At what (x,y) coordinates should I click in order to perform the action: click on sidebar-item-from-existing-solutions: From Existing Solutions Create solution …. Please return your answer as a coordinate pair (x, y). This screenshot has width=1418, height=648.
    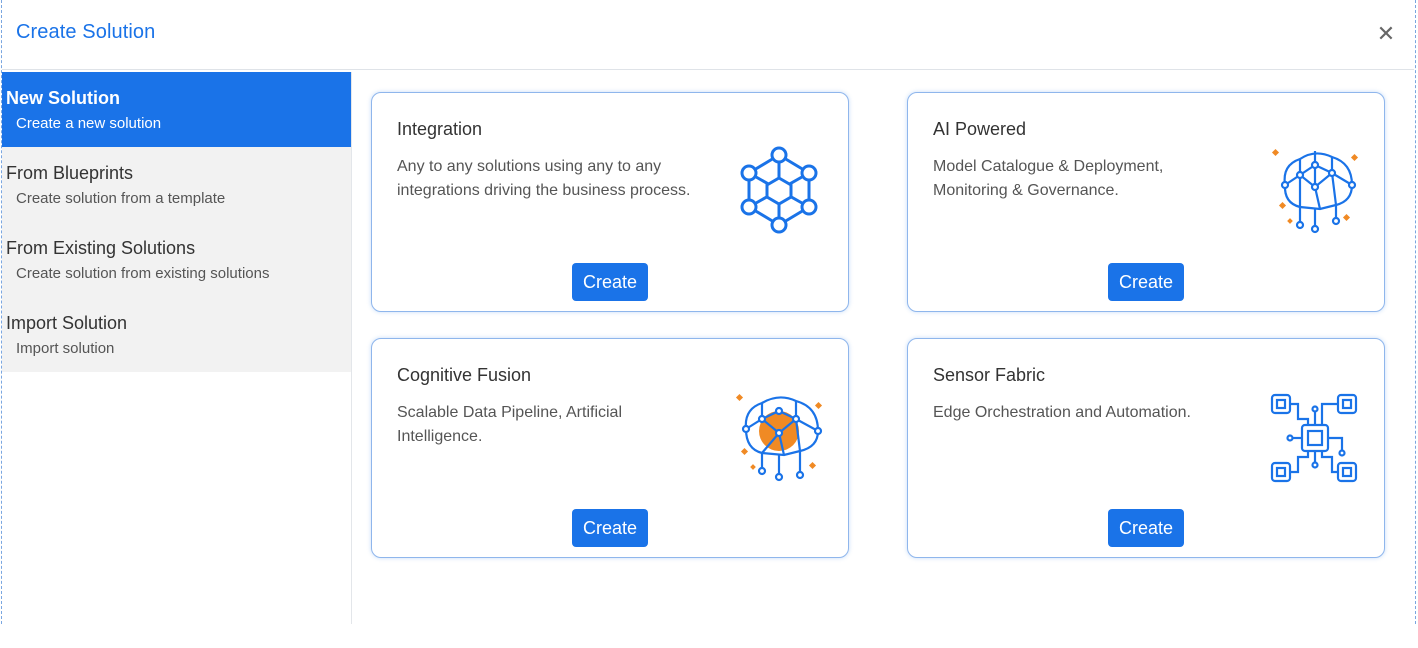
    Looking at the image, I should click on (176, 259).